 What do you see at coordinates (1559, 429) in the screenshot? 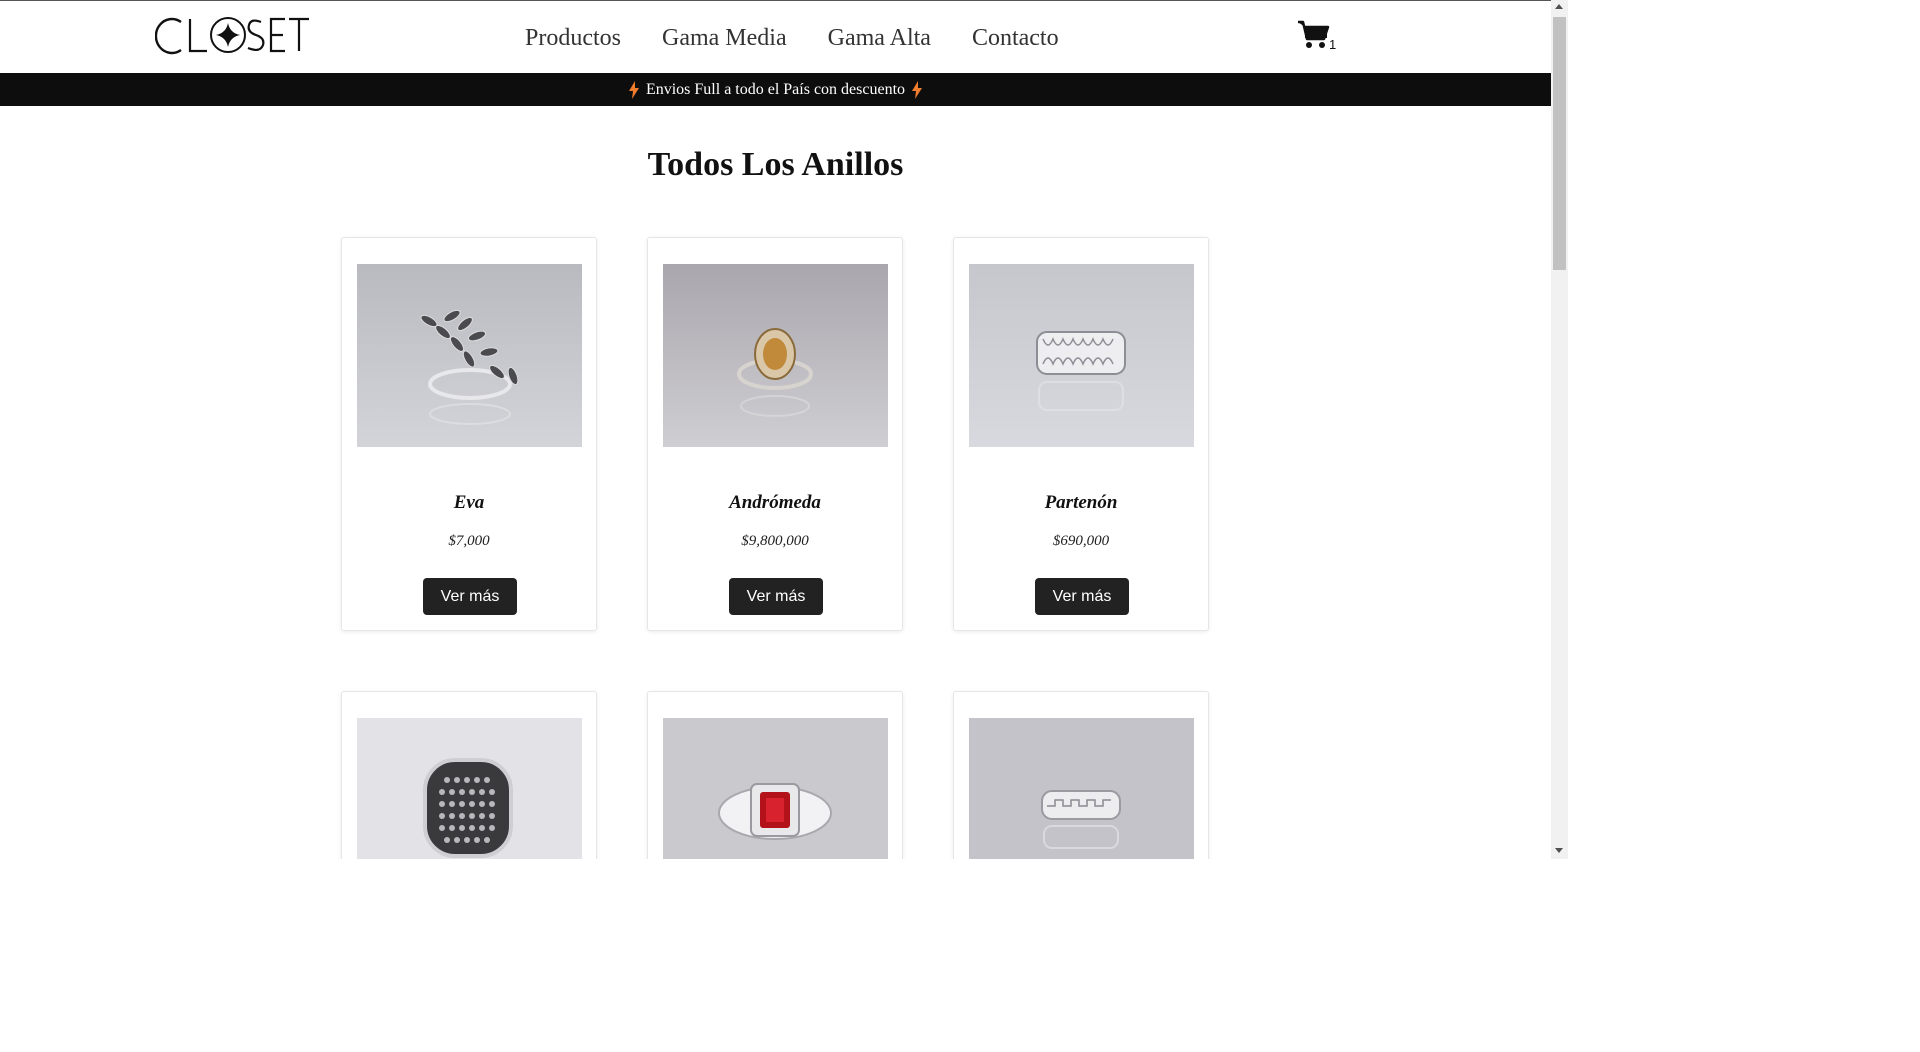
I see `vertical-scrollbar` at bounding box center [1559, 429].